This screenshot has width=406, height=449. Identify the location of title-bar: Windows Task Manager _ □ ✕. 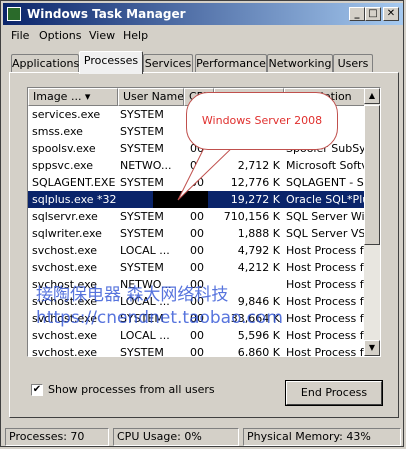
(203, 14).